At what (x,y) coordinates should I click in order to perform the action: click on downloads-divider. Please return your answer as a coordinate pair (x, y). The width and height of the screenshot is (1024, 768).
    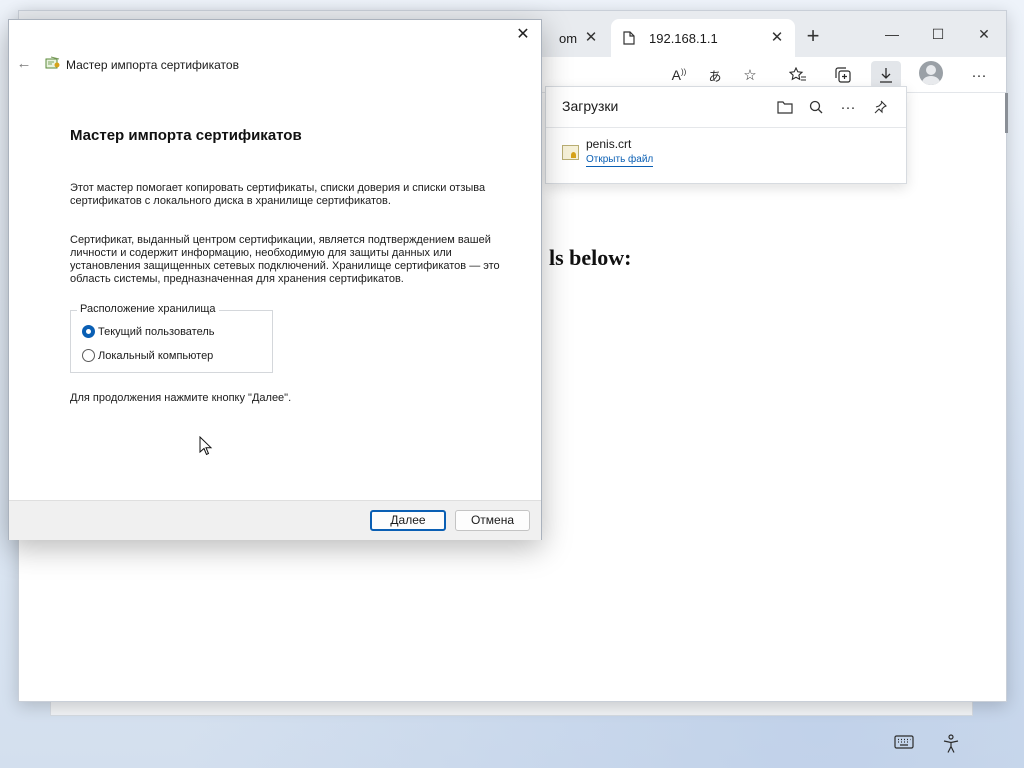
    Looking at the image, I should click on (726, 127).